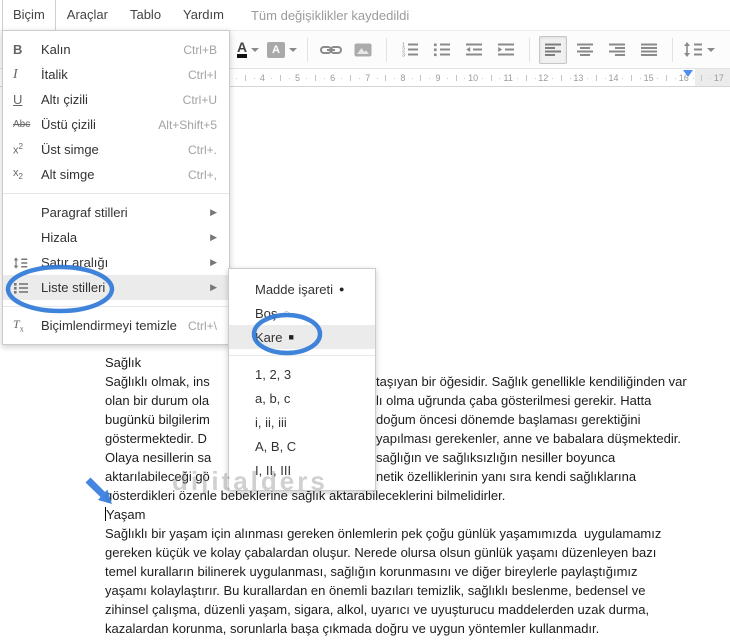  What do you see at coordinates (59, 237) in the screenshot?
I see `menu-item-label: Hizala` at bounding box center [59, 237].